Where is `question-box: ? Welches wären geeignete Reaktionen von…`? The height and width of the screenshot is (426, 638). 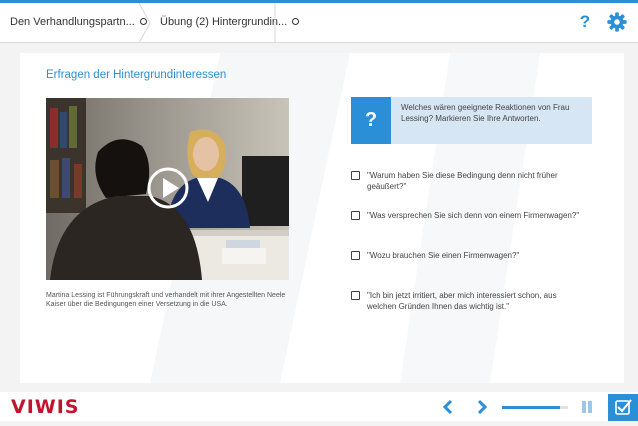 question-box: ? Welches wären geeignete Reaktionen von… is located at coordinates (471, 120).